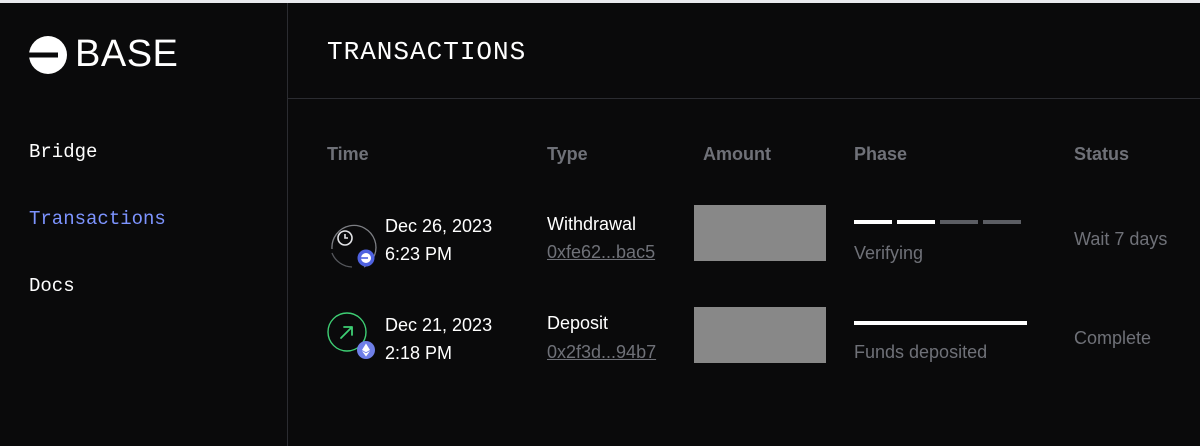 The height and width of the screenshot is (446, 1200). Describe the element at coordinates (419, 254) in the screenshot. I see `transaction-time: 6:23 PM` at that location.